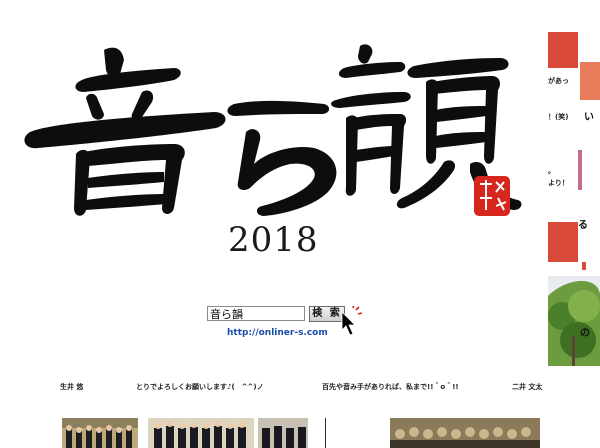 This screenshot has width=600, height=448. What do you see at coordinates (573, 198) in the screenshot?
I see `right-side-panel: があっ い ！(笑) 。 より！ る の` at bounding box center [573, 198].